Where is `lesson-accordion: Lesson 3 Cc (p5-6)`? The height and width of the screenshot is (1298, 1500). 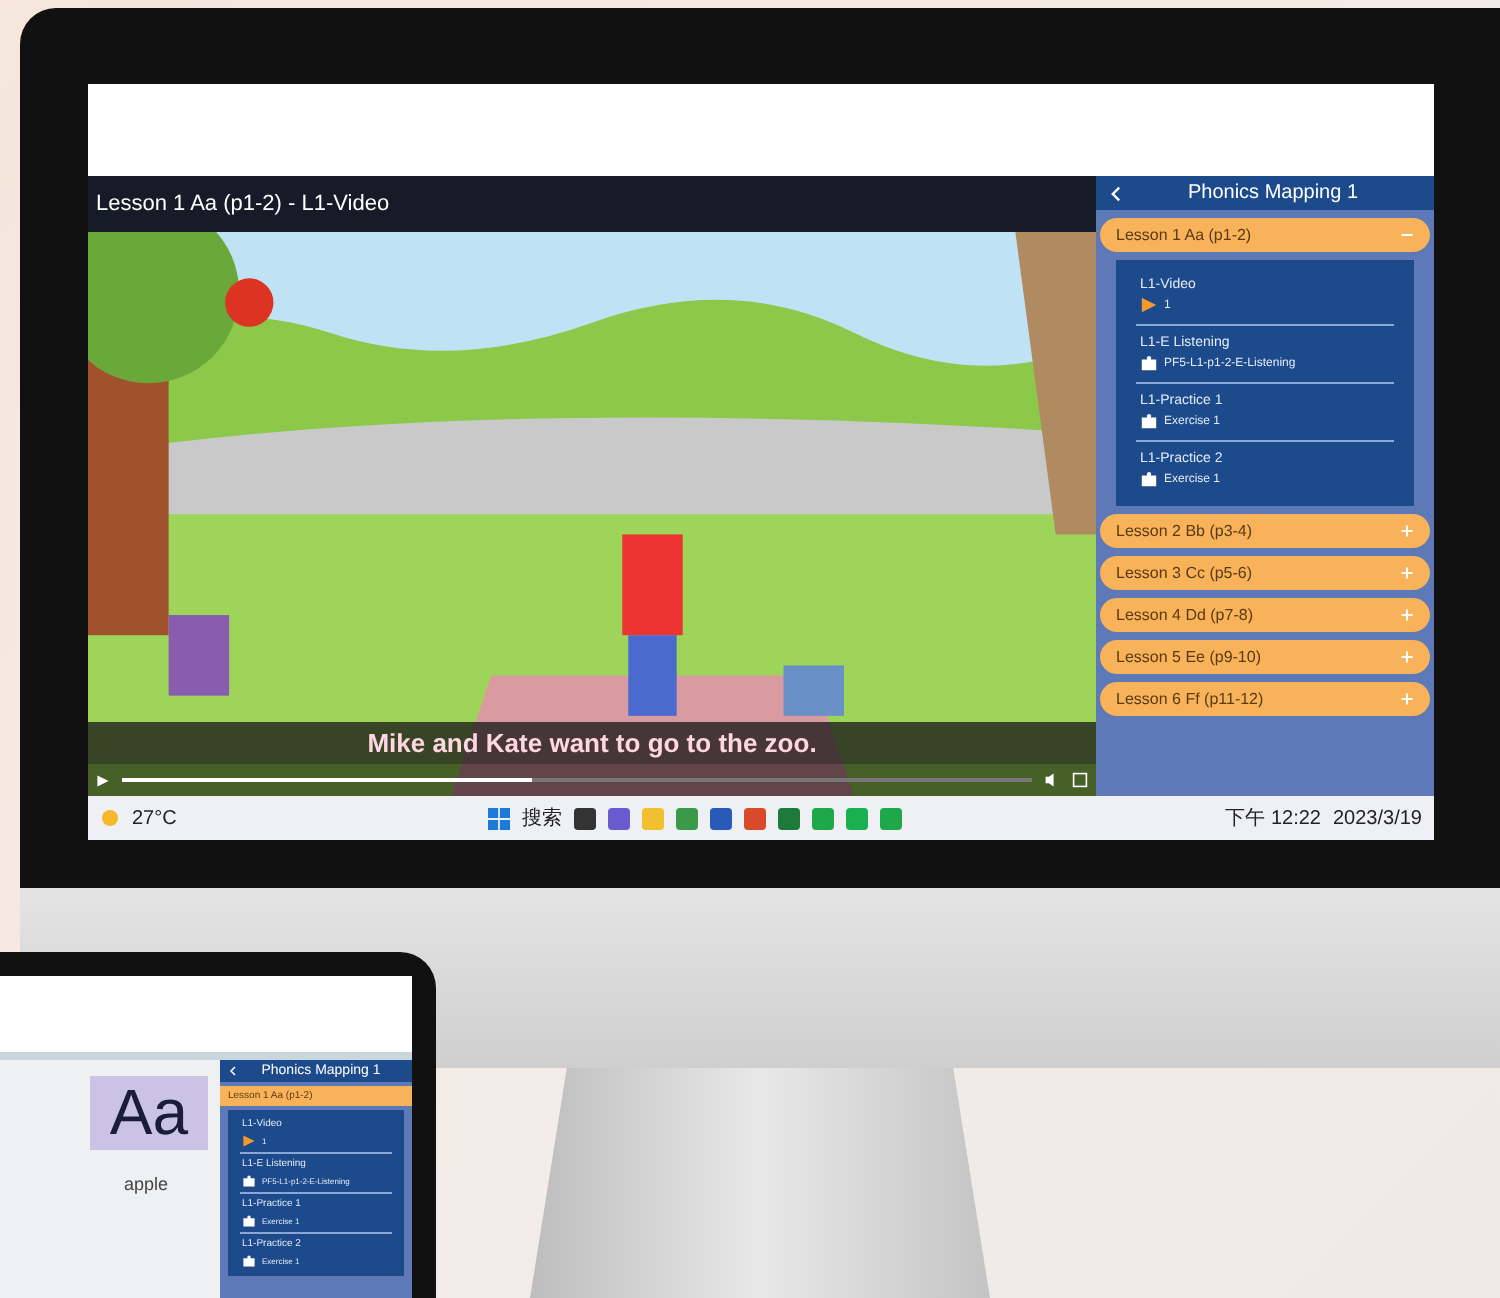
lesson-accordion: Lesson 3 Cc (p5-6) is located at coordinates (1265, 573).